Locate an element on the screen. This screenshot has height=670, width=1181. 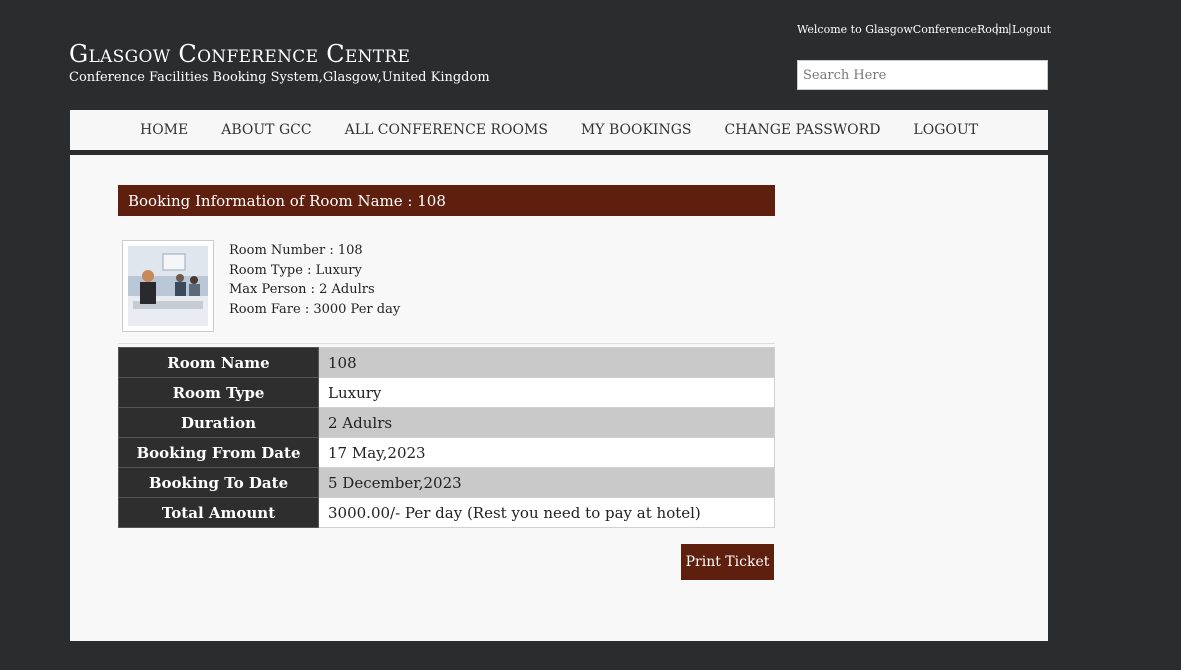
search-input is located at coordinates (922, 75).